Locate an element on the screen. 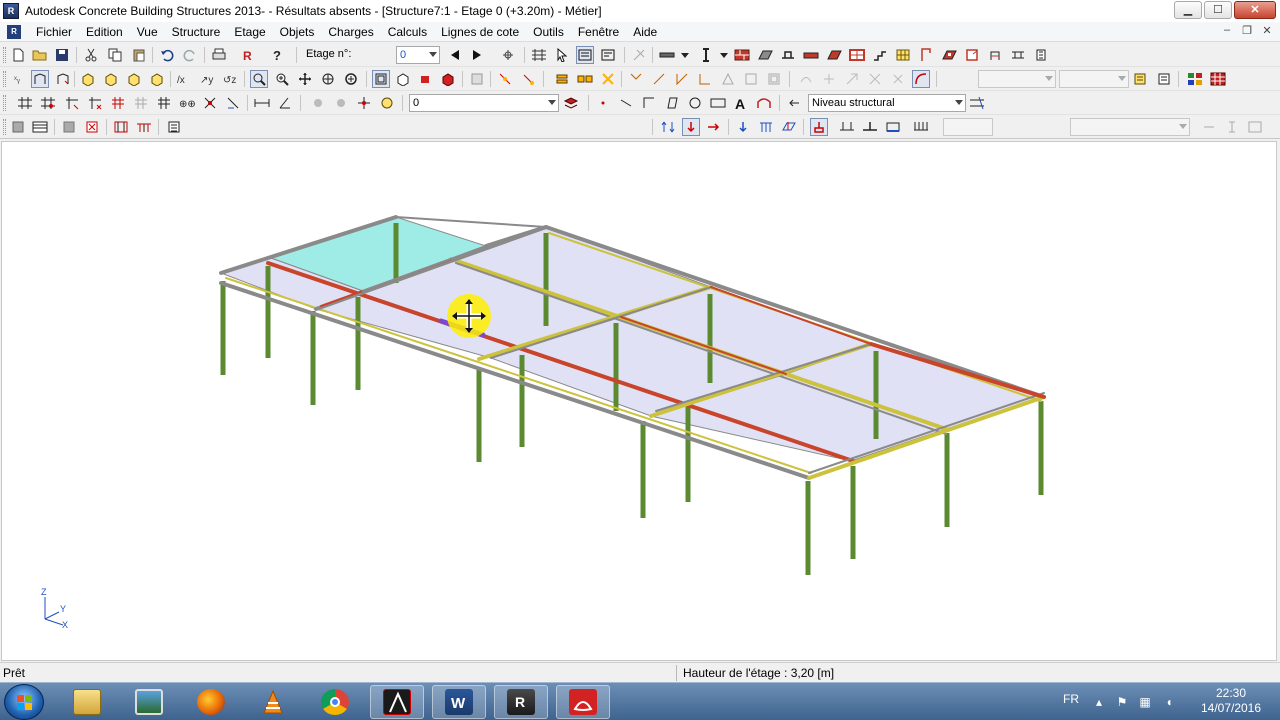  pan-icon is located at coordinates (305, 79).